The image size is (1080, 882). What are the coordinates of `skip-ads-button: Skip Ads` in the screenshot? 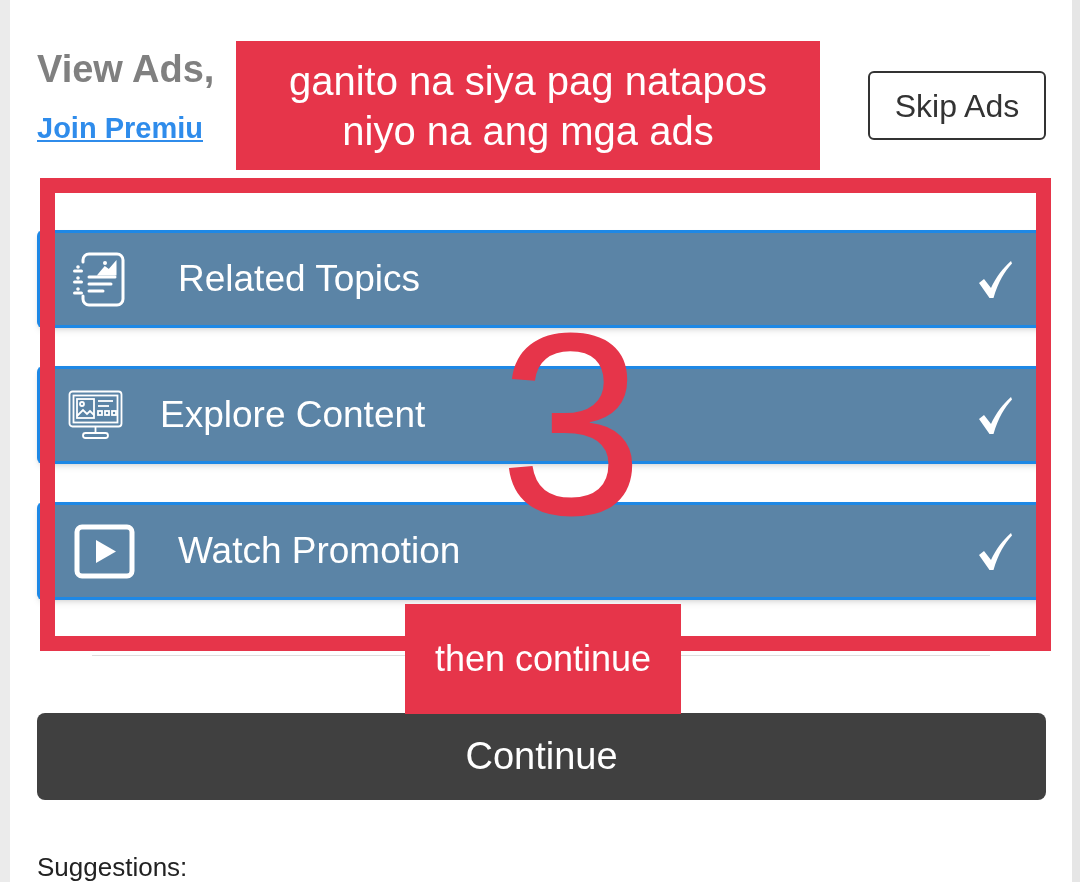 It's located at (957, 105).